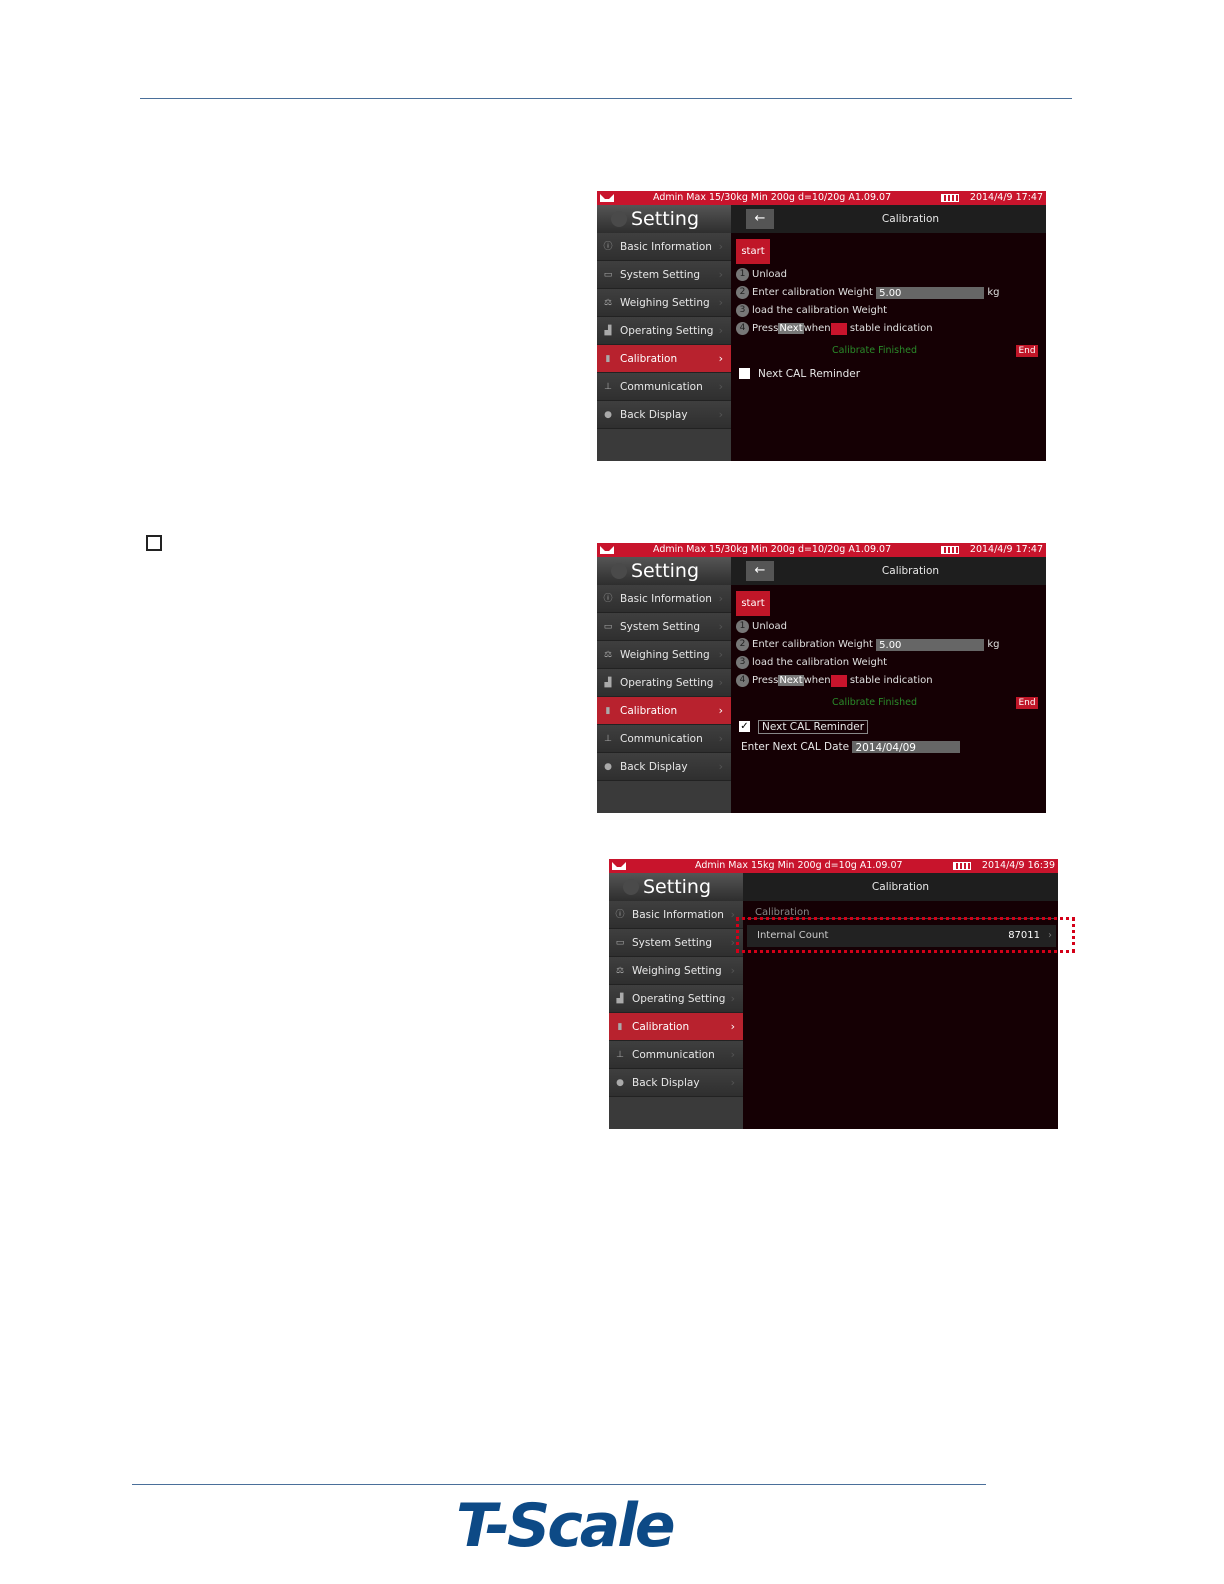 Image resolution: width=1224 pixels, height=1584 pixels. Describe the element at coordinates (744, 373) in the screenshot. I see `reminder-checkbox` at that location.